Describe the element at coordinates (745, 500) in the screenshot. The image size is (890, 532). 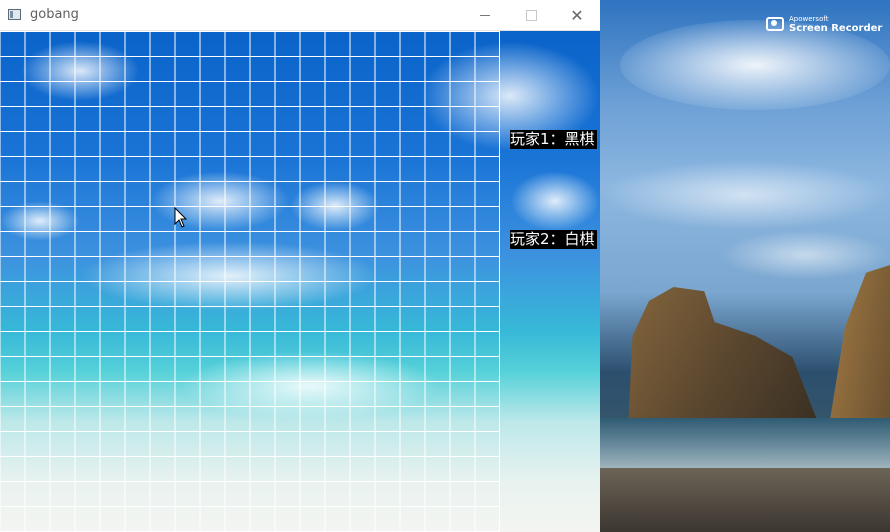
I see `beach` at that location.